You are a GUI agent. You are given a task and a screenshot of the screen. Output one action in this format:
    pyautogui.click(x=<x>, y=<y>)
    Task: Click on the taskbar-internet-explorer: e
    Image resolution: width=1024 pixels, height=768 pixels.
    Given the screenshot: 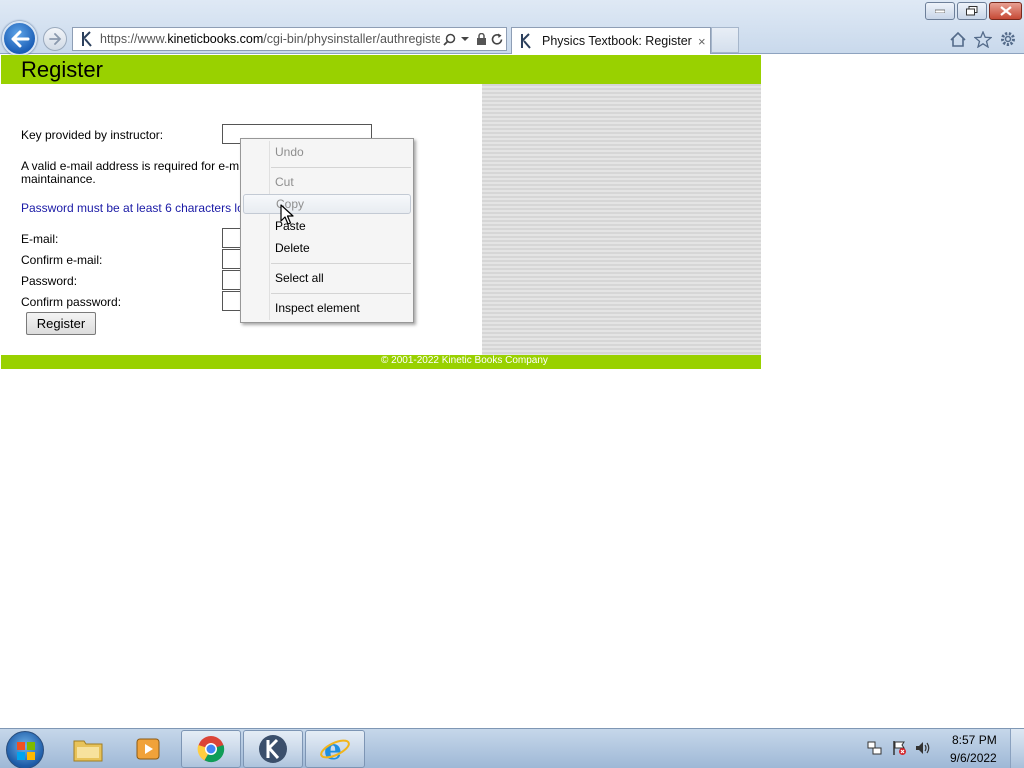 What is the action you would take?
    pyautogui.click(x=335, y=749)
    